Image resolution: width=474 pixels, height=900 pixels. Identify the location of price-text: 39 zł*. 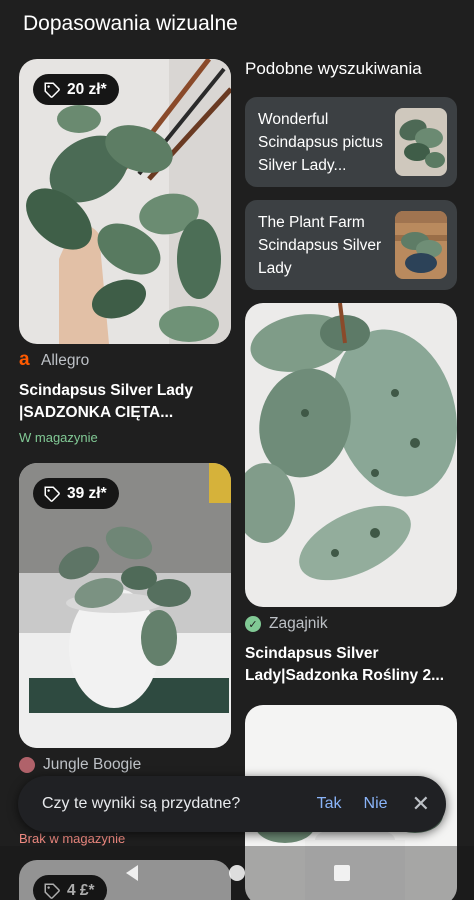
(87, 493).